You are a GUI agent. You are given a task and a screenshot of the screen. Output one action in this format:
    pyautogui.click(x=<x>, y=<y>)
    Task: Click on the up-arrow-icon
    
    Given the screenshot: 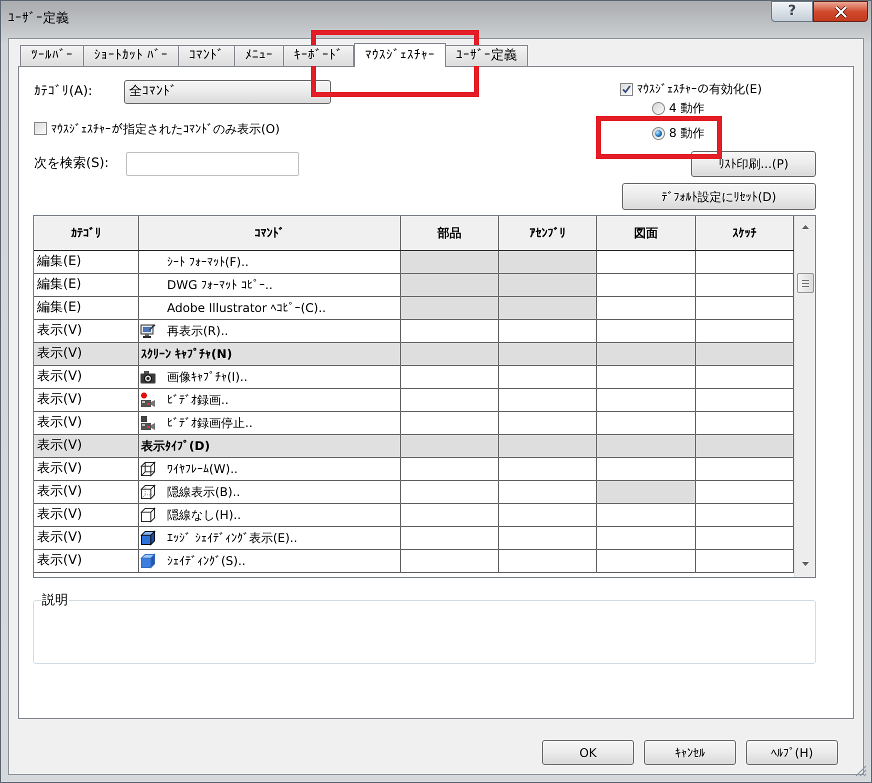 What is the action you would take?
    pyautogui.click(x=805, y=226)
    